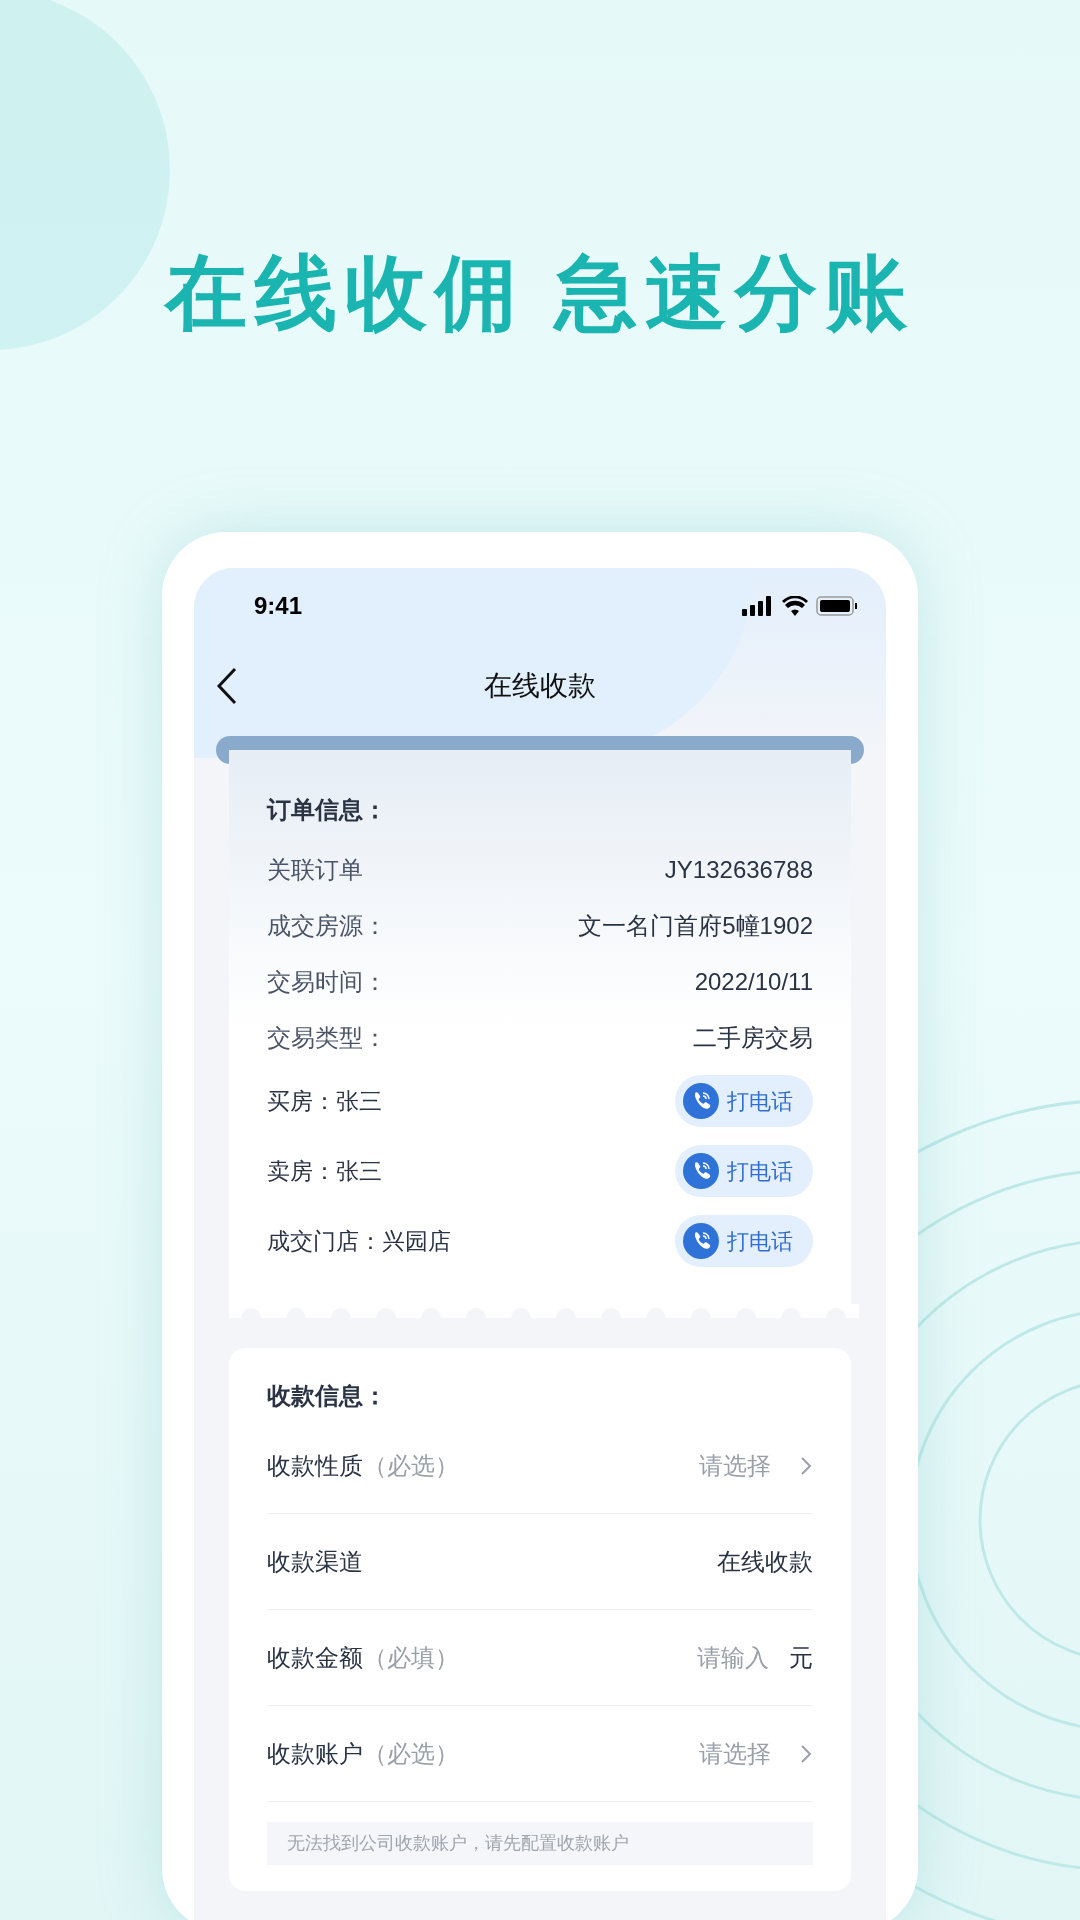  Describe the element at coordinates (540, 686) in the screenshot. I see `nav-title: 在线收款` at that location.